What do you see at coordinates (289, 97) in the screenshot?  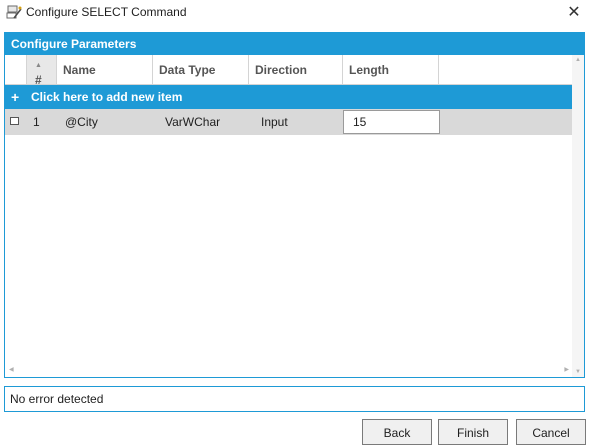 I see `add-new-item-row: + Click here to add new item` at bounding box center [289, 97].